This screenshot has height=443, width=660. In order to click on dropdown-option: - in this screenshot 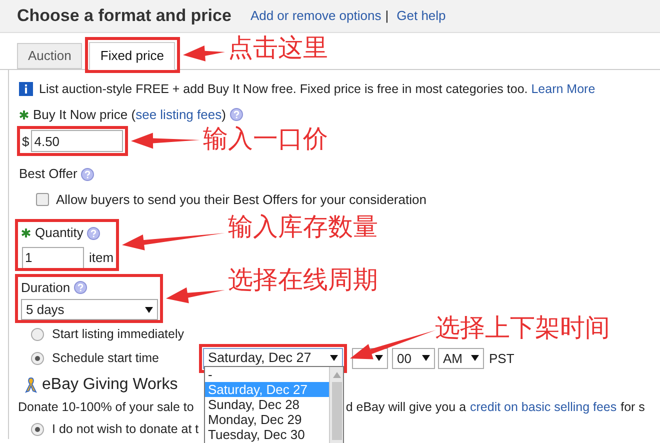, I will do `click(267, 374)`.